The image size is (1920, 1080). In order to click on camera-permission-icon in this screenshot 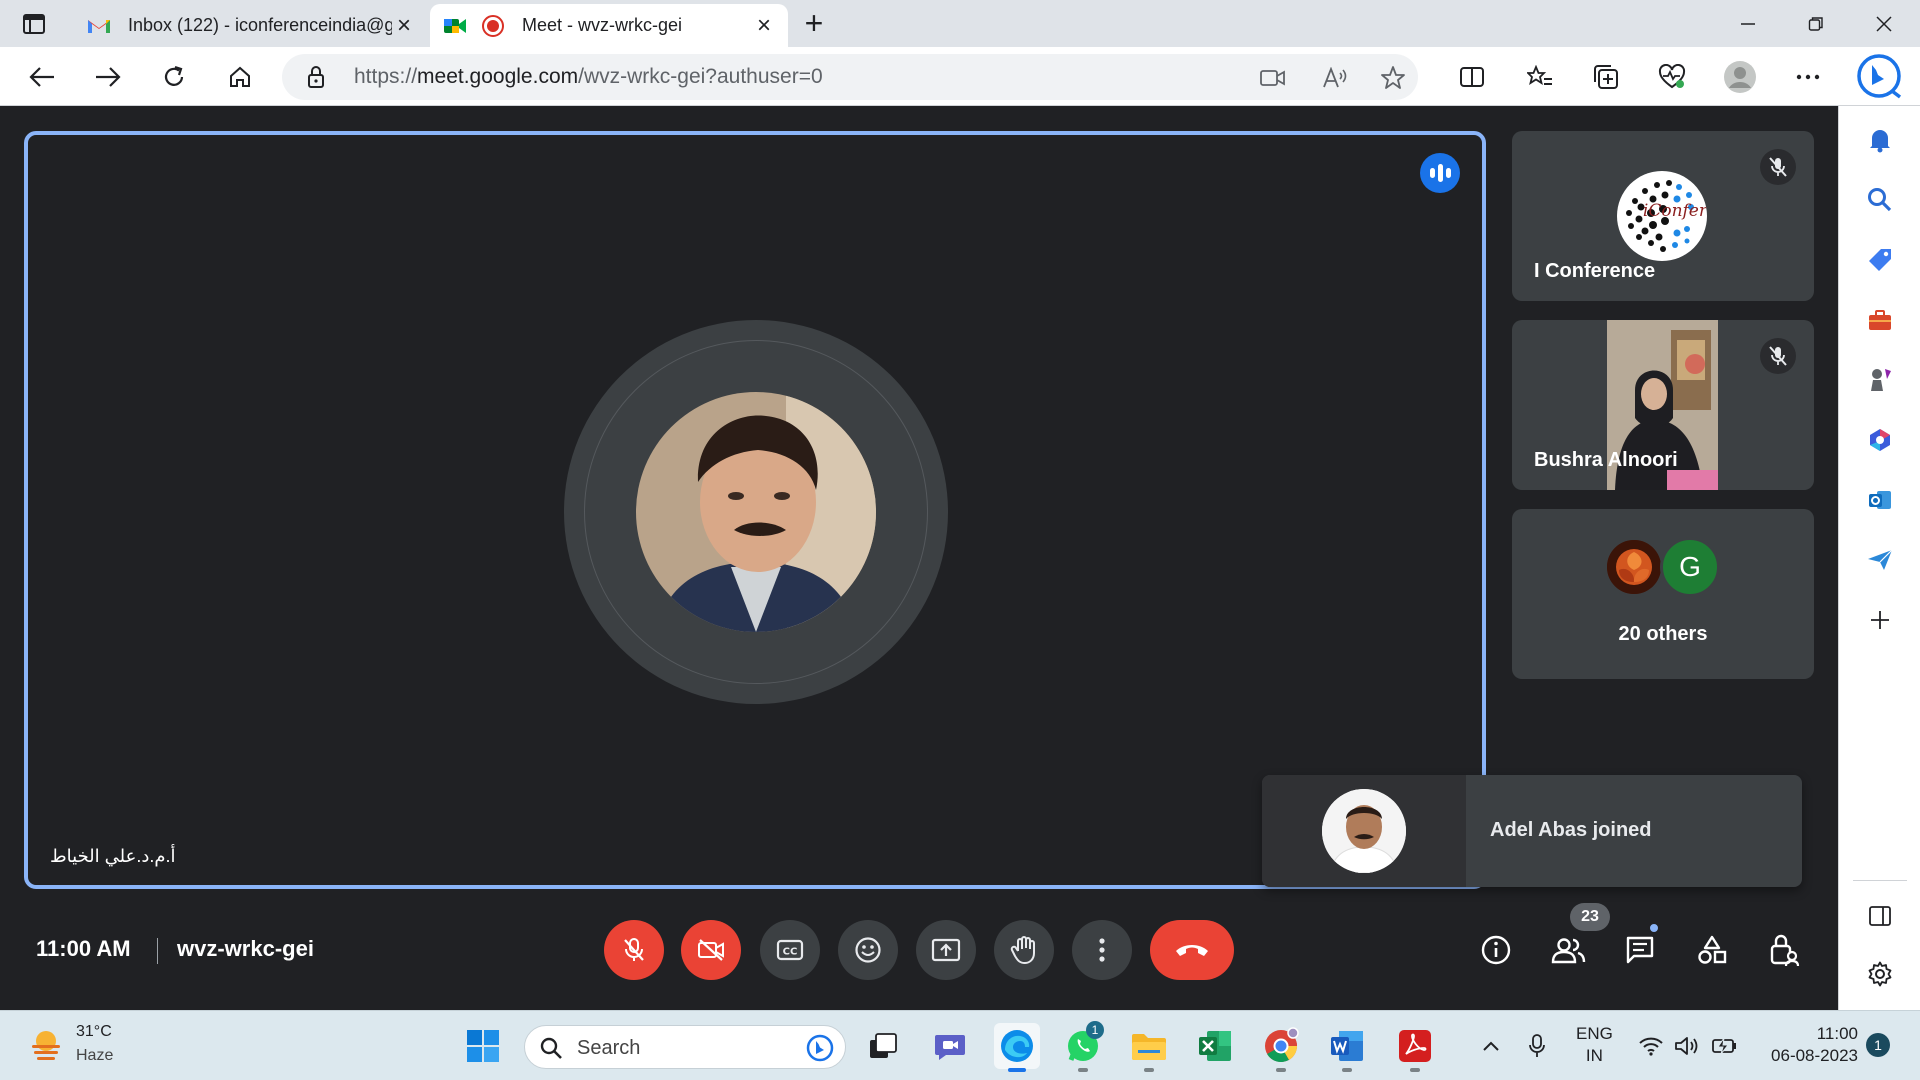, I will do `click(1273, 78)`.